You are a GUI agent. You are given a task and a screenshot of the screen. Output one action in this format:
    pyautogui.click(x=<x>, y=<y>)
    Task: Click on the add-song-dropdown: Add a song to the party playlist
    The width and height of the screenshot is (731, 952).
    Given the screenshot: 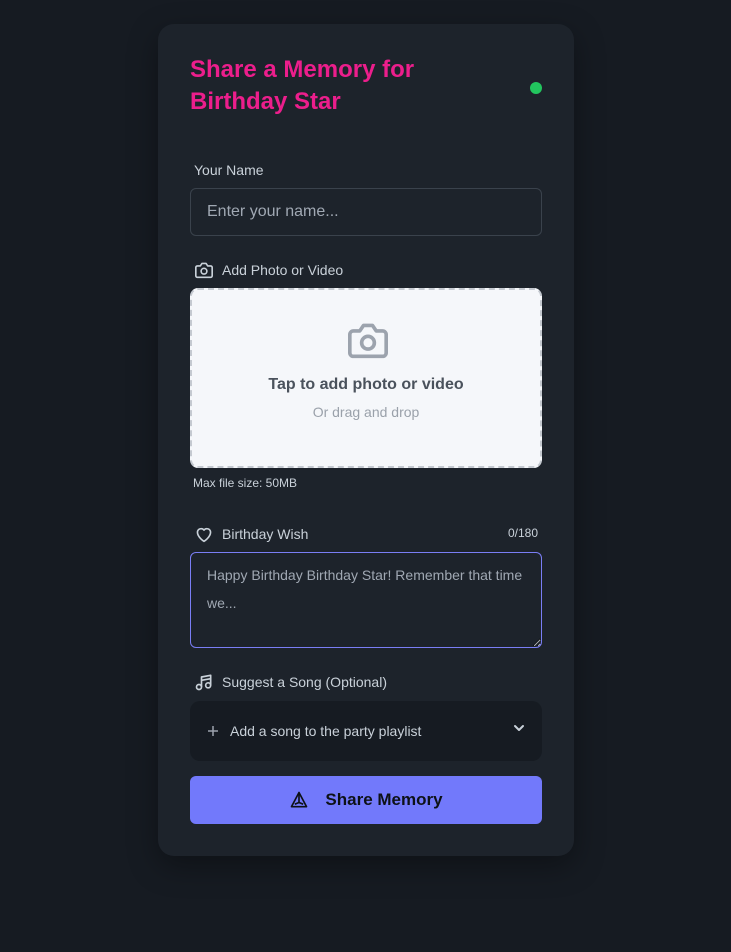 What is the action you would take?
    pyautogui.click(x=366, y=731)
    